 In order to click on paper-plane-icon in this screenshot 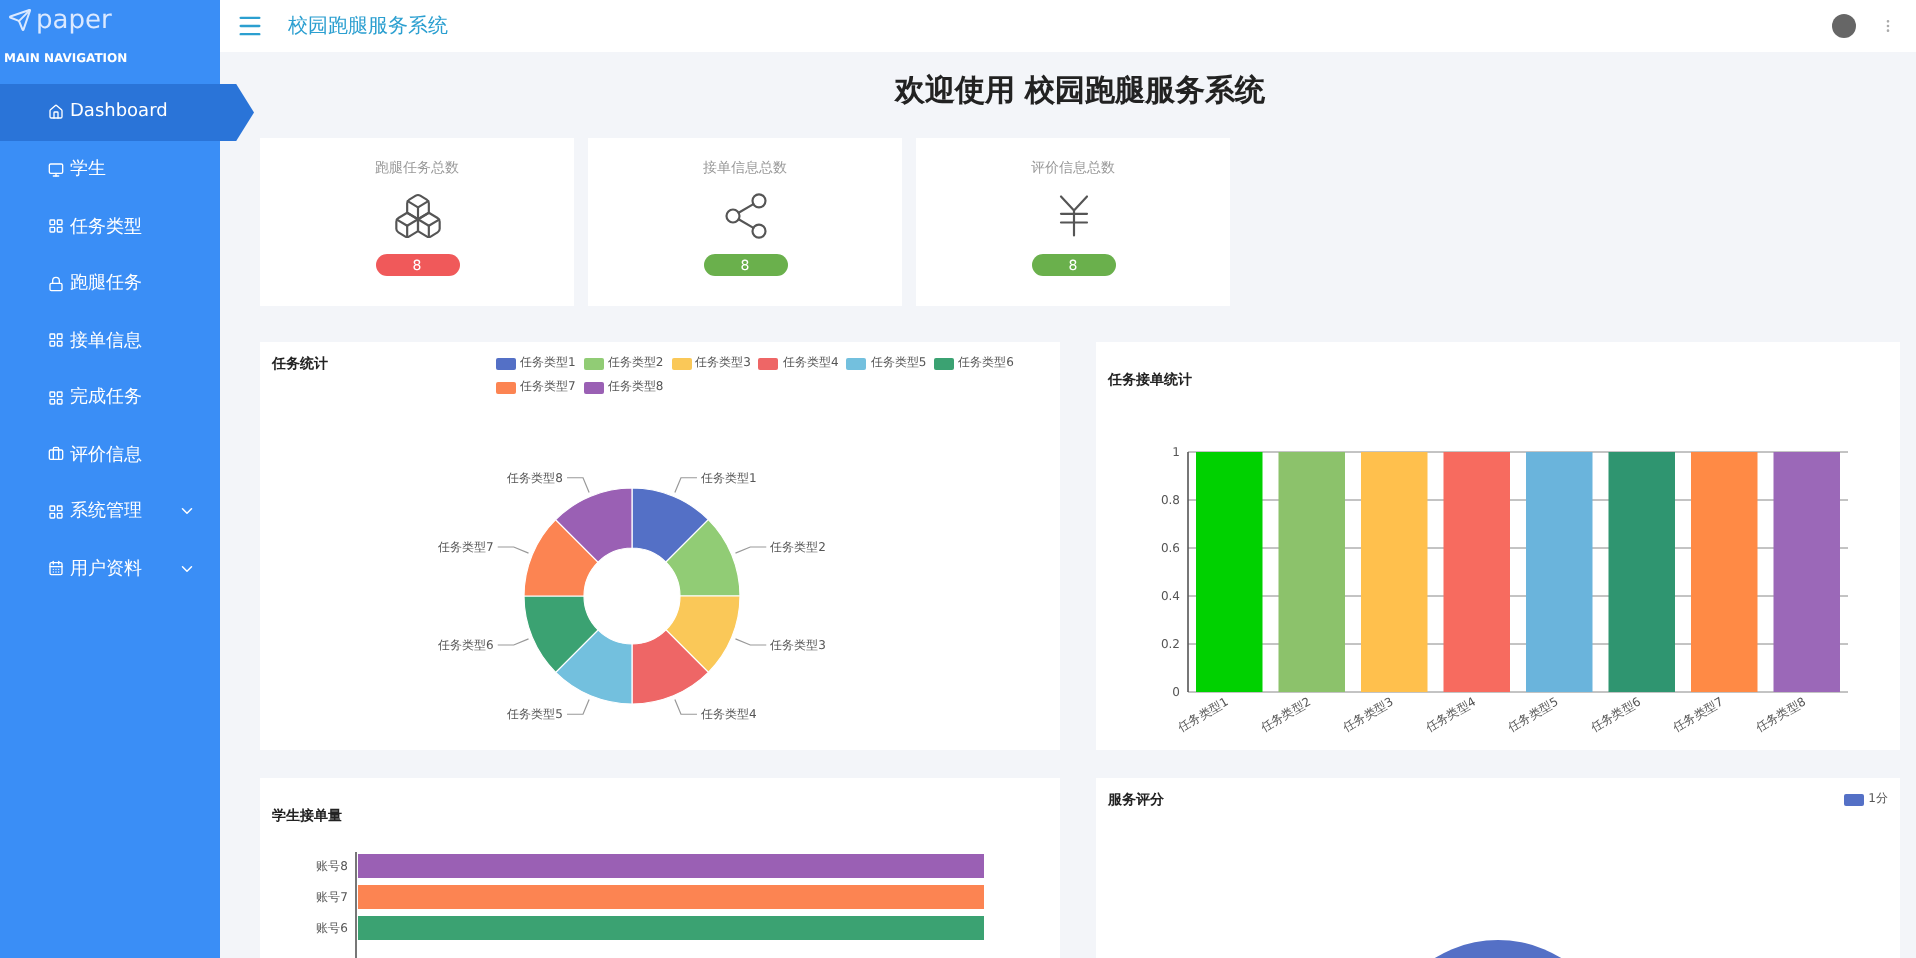, I will do `click(20, 20)`.